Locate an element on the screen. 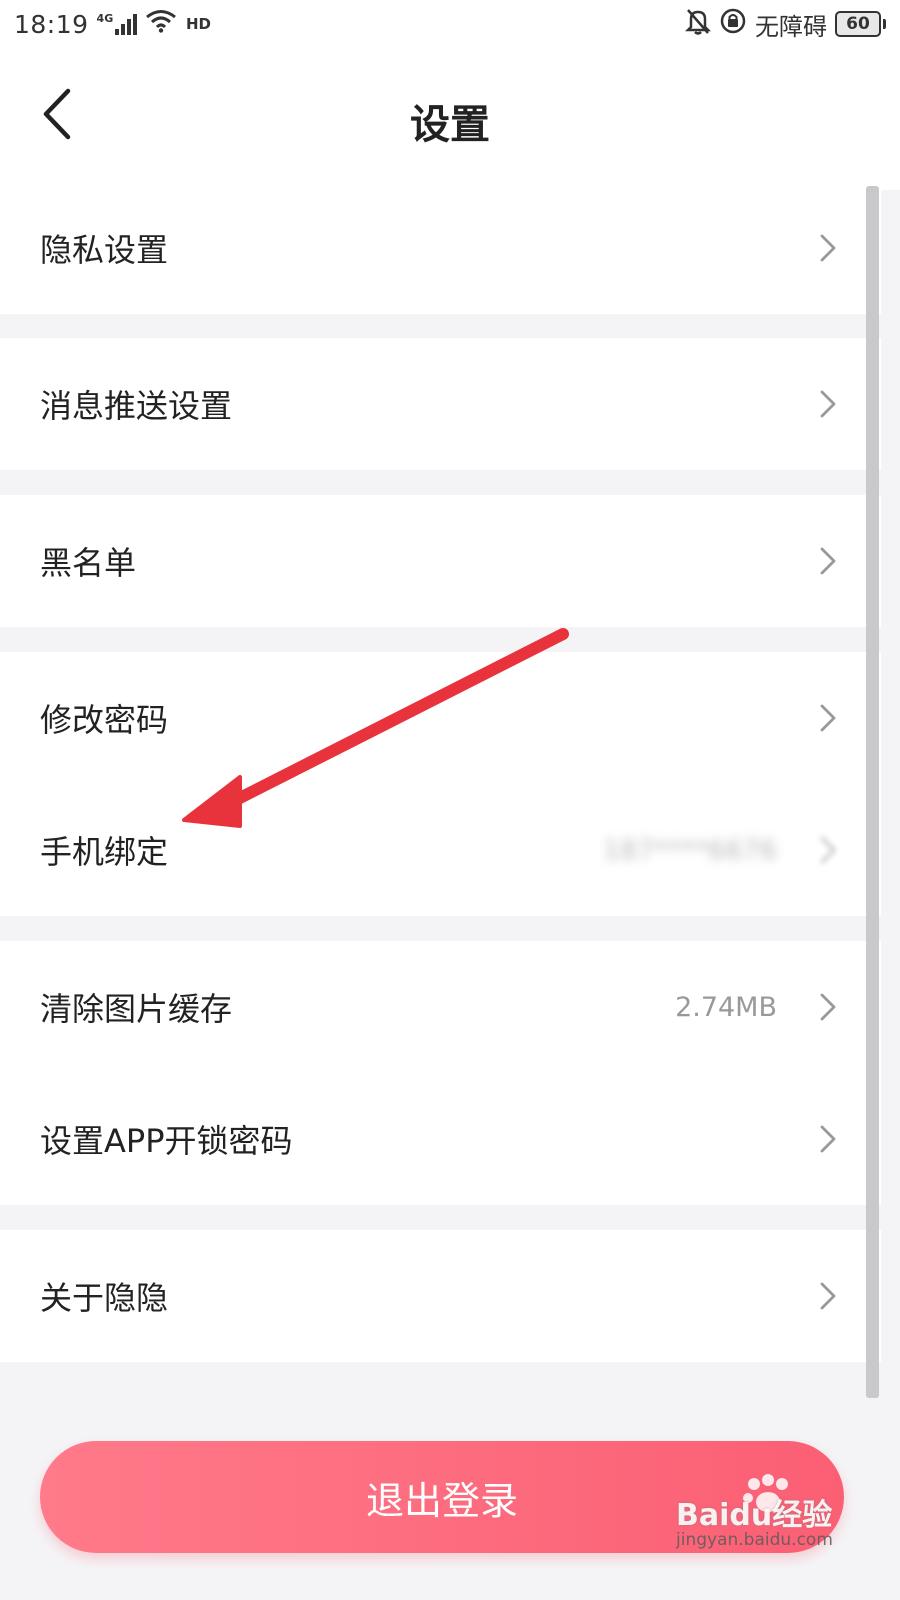 The width and height of the screenshot is (900, 1600). battery-level: 60 is located at coordinates (858, 24).